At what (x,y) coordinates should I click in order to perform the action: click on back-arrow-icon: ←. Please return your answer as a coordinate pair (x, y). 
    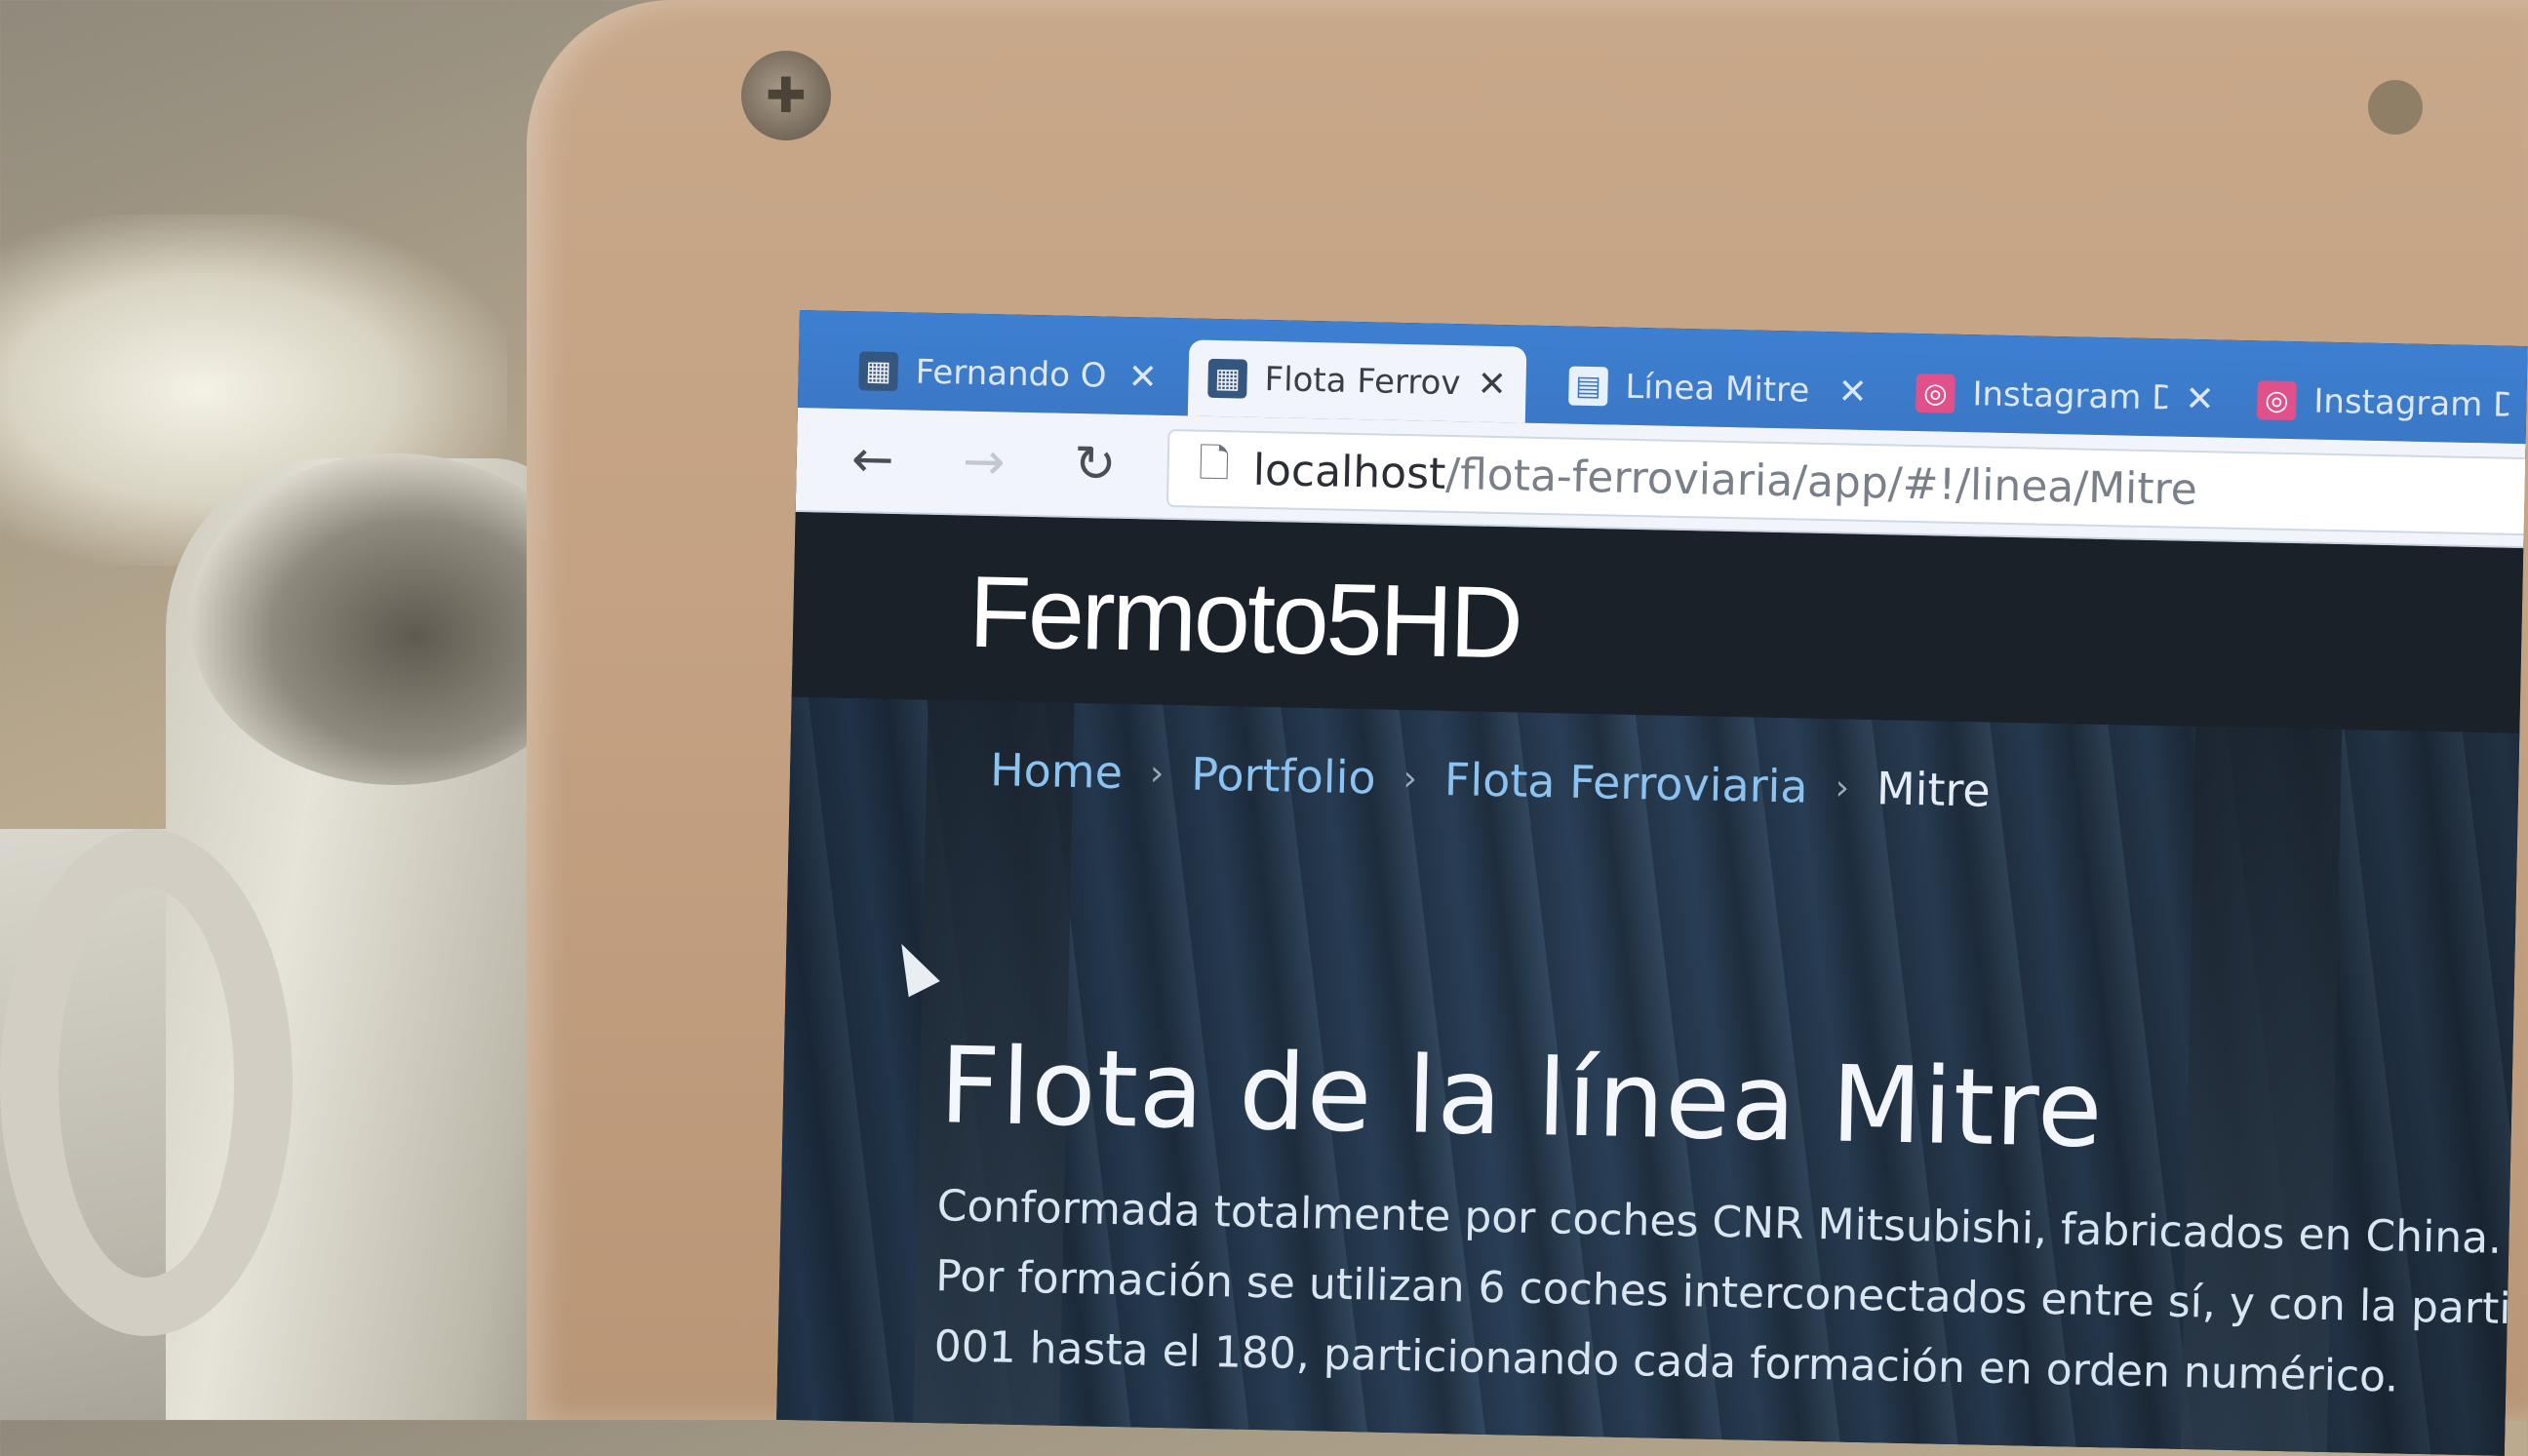
    Looking at the image, I should click on (872, 460).